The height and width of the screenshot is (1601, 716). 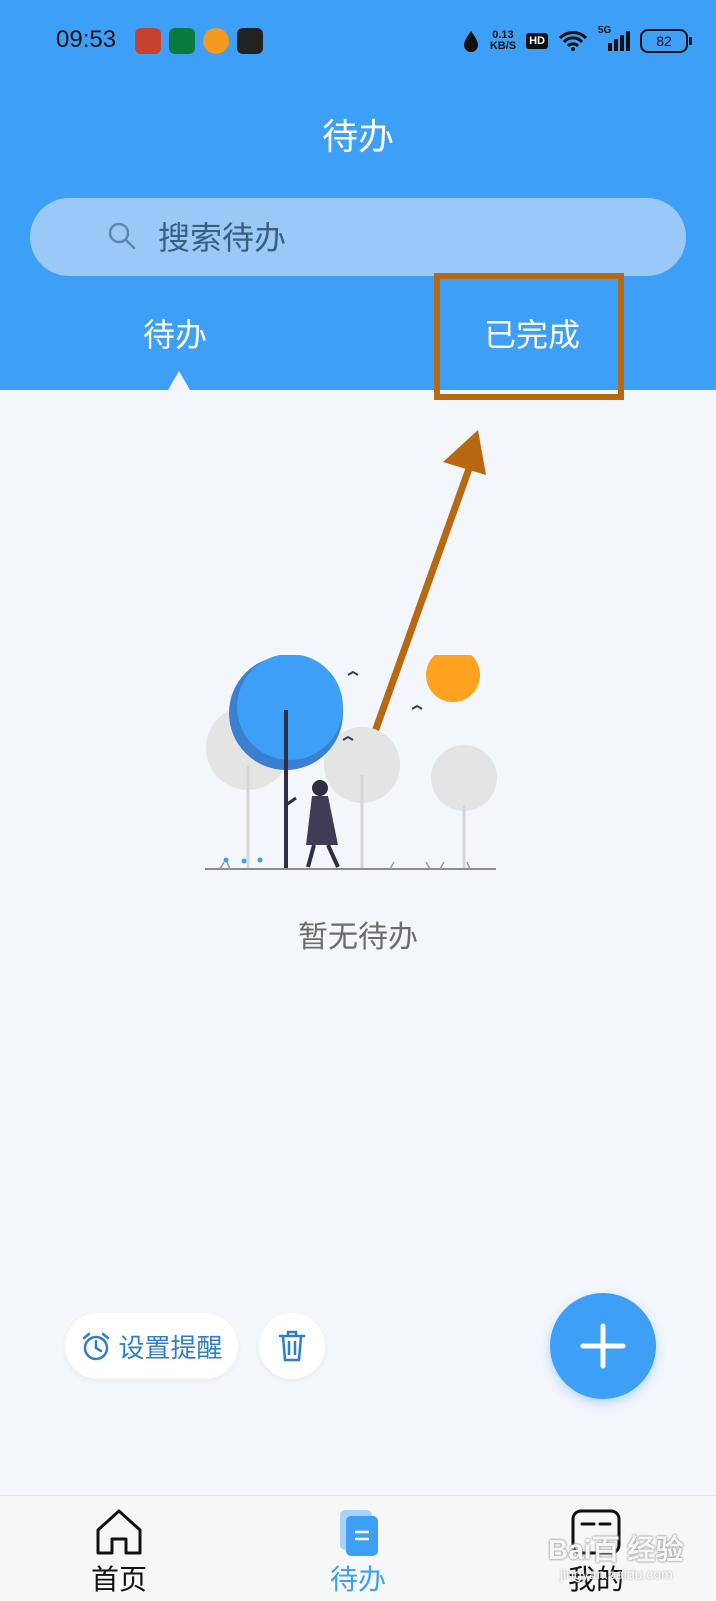 What do you see at coordinates (666, 41) in the screenshot?
I see `battery-indicator: 82` at bounding box center [666, 41].